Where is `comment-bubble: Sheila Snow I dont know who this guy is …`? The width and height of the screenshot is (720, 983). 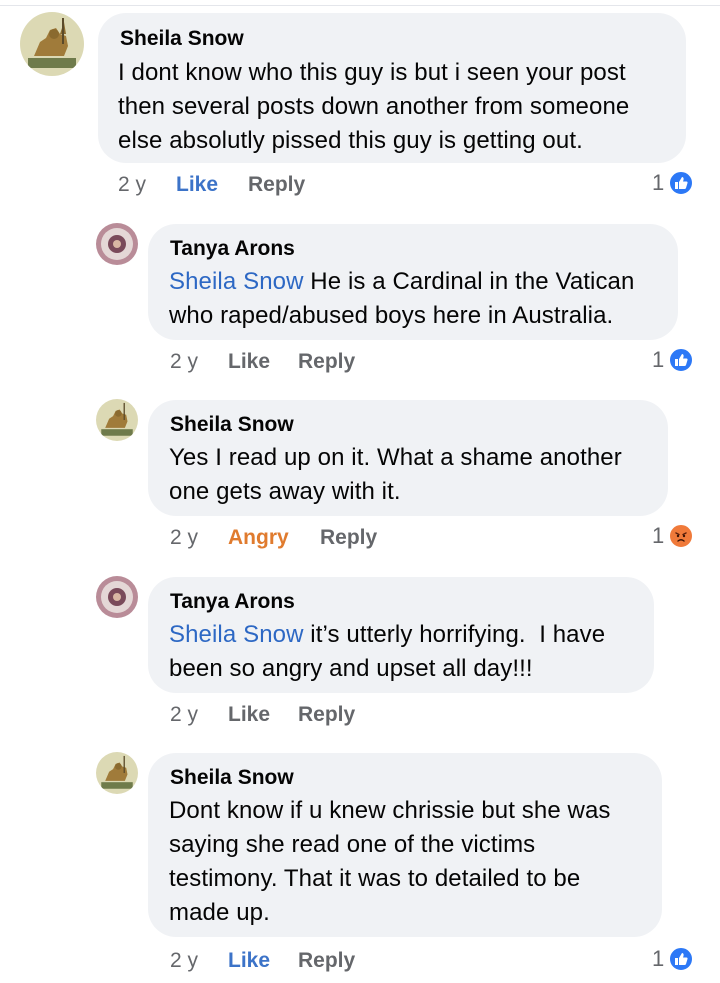
comment-bubble: Sheila Snow I dont know who this guy is … is located at coordinates (392, 88).